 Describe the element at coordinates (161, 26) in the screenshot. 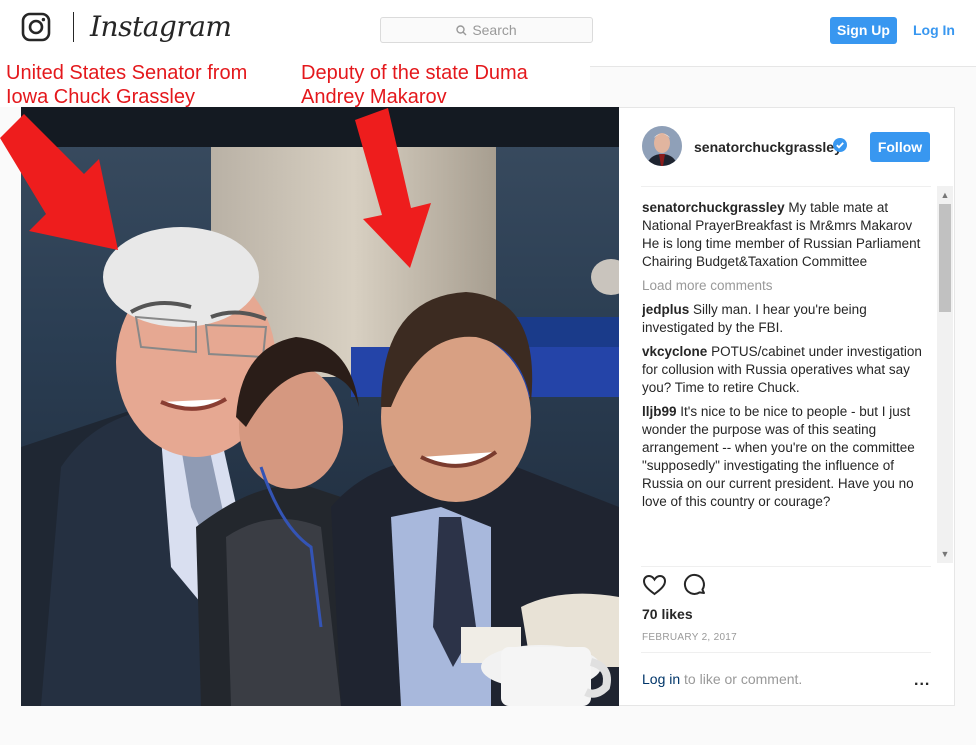

I see `instagram-wordmark: Instagram` at that location.